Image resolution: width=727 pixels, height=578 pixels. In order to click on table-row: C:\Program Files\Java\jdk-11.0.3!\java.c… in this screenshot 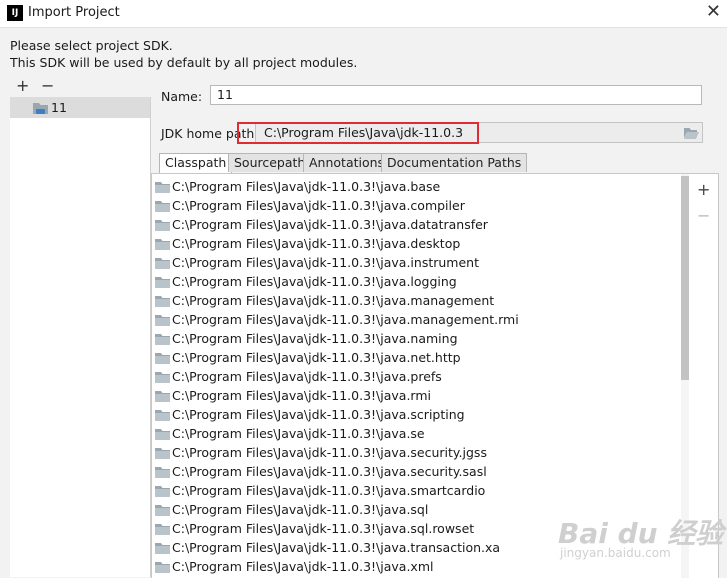, I will do `click(417, 205)`.